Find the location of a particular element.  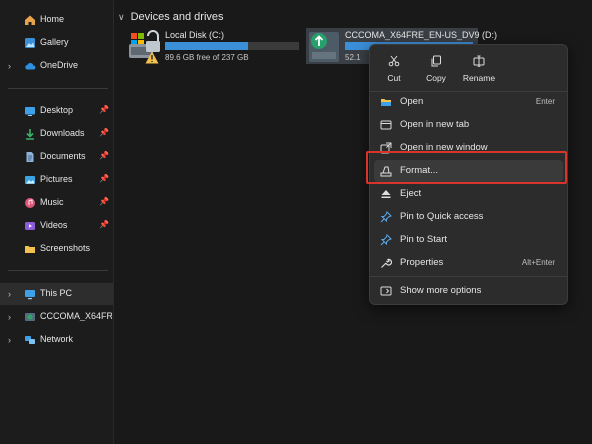

menu-item-open-new-tab: Open in new tab is located at coordinates (468, 125).